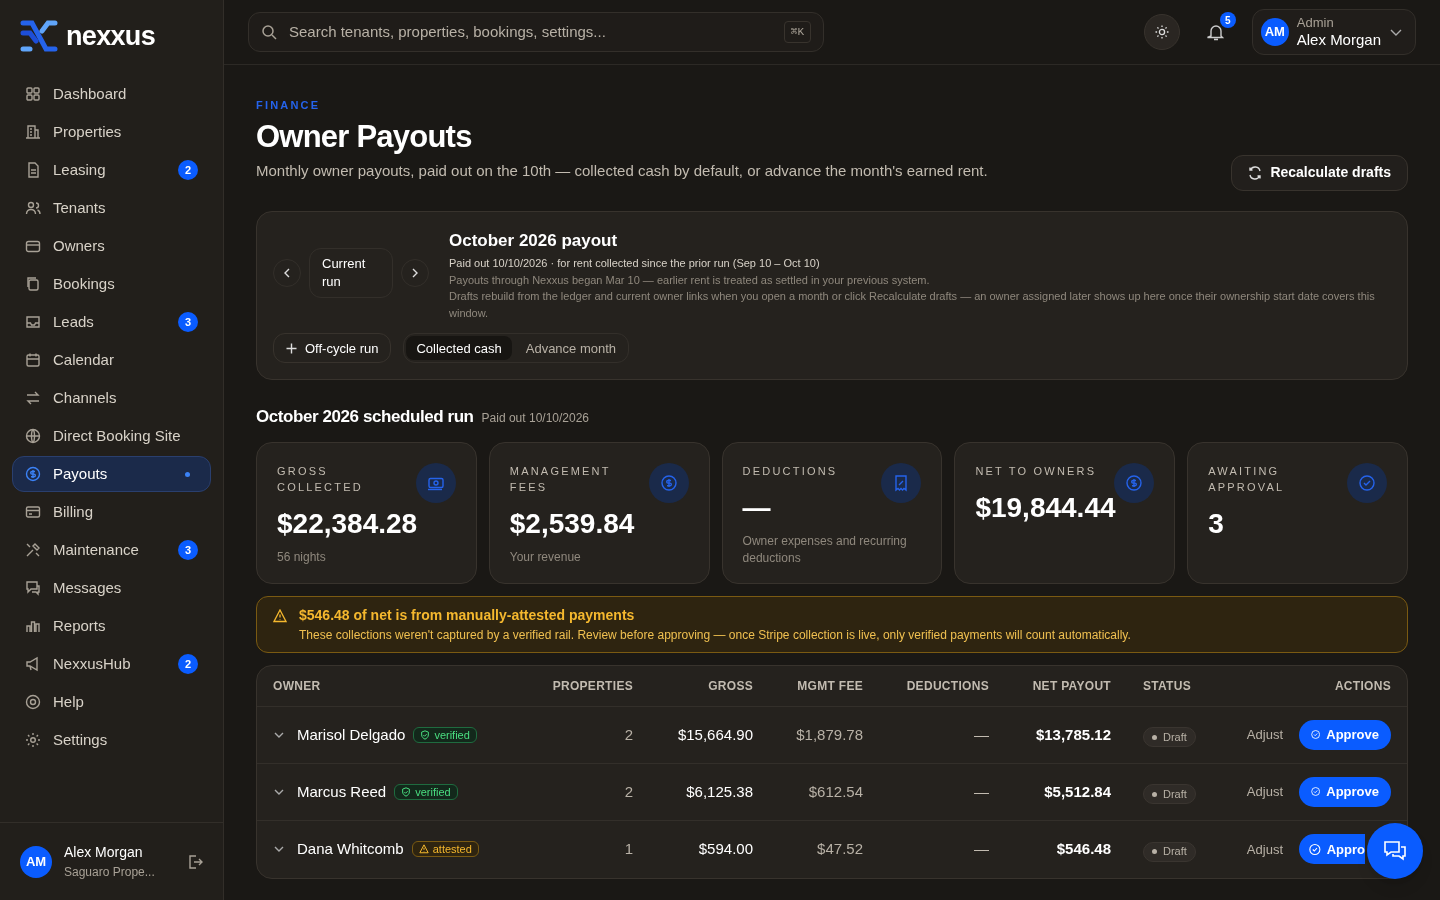 This screenshot has width=1440, height=900. I want to click on nav-item: Settings, so click(111, 740).